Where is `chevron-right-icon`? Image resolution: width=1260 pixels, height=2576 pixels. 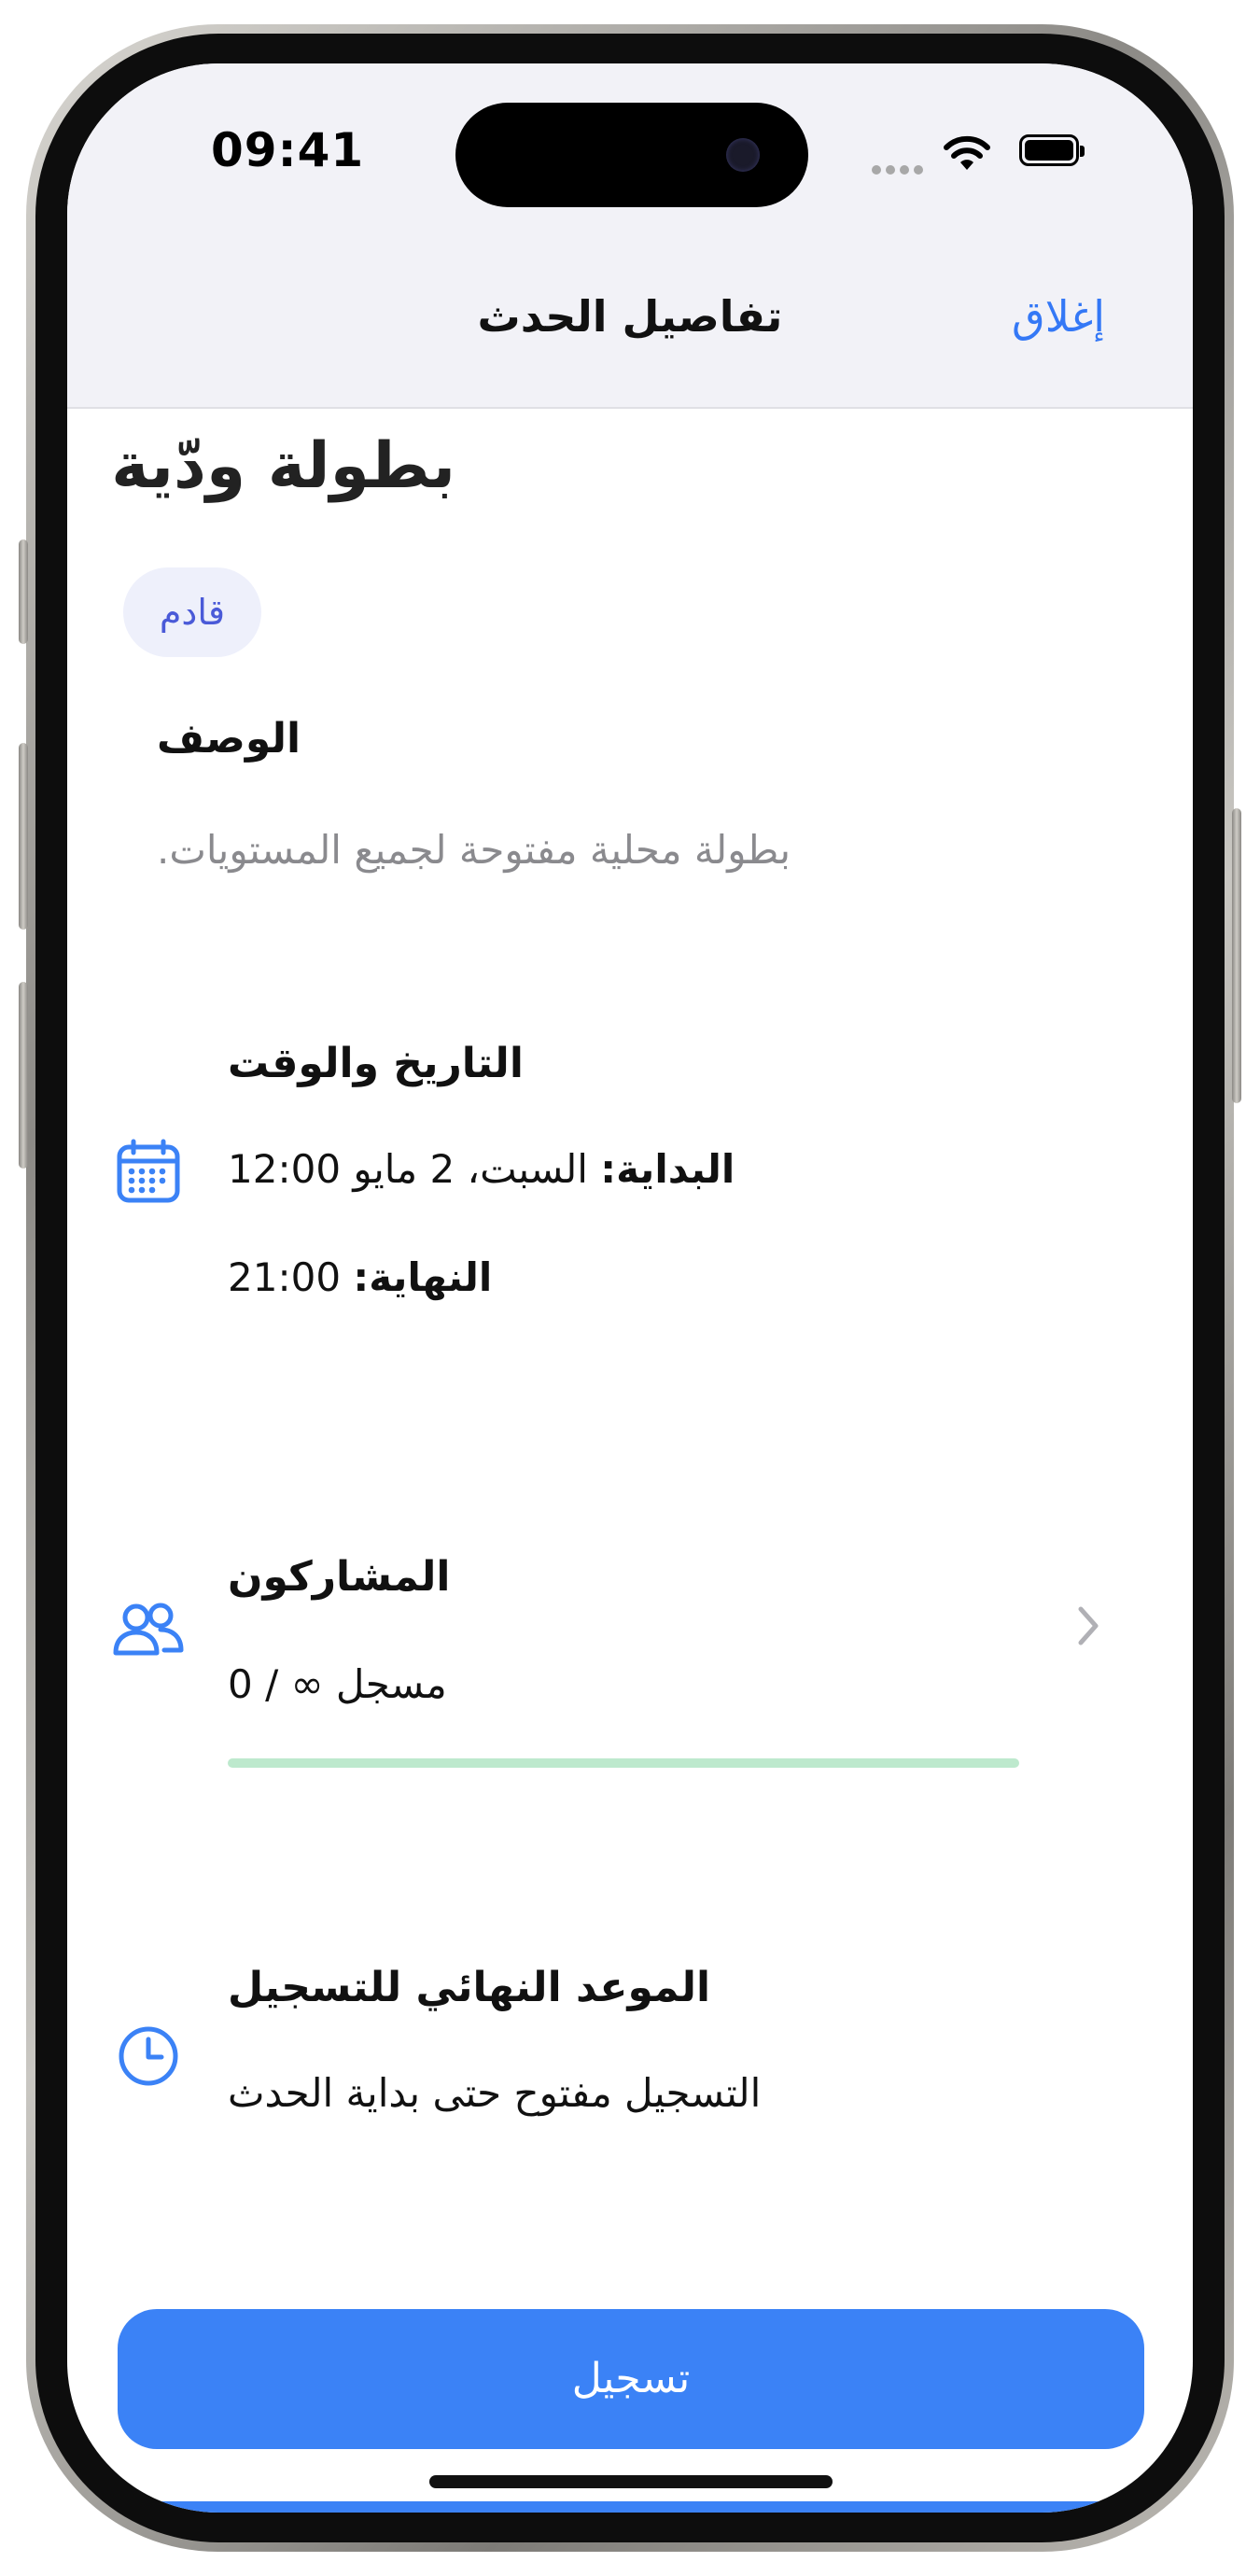 chevron-right-icon is located at coordinates (1088, 1625).